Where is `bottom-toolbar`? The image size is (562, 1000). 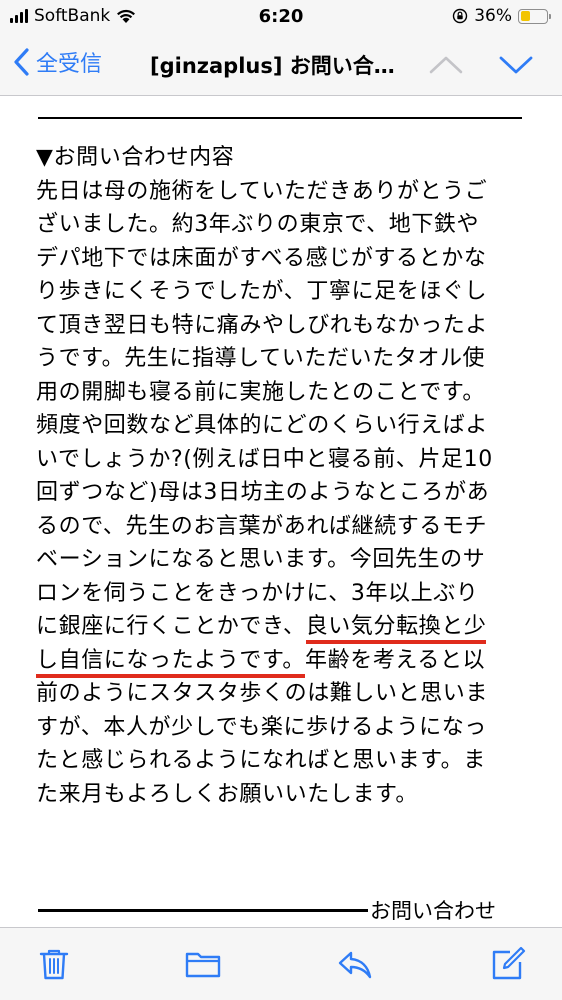
bottom-toolbar is located at coordinates (281, 963).